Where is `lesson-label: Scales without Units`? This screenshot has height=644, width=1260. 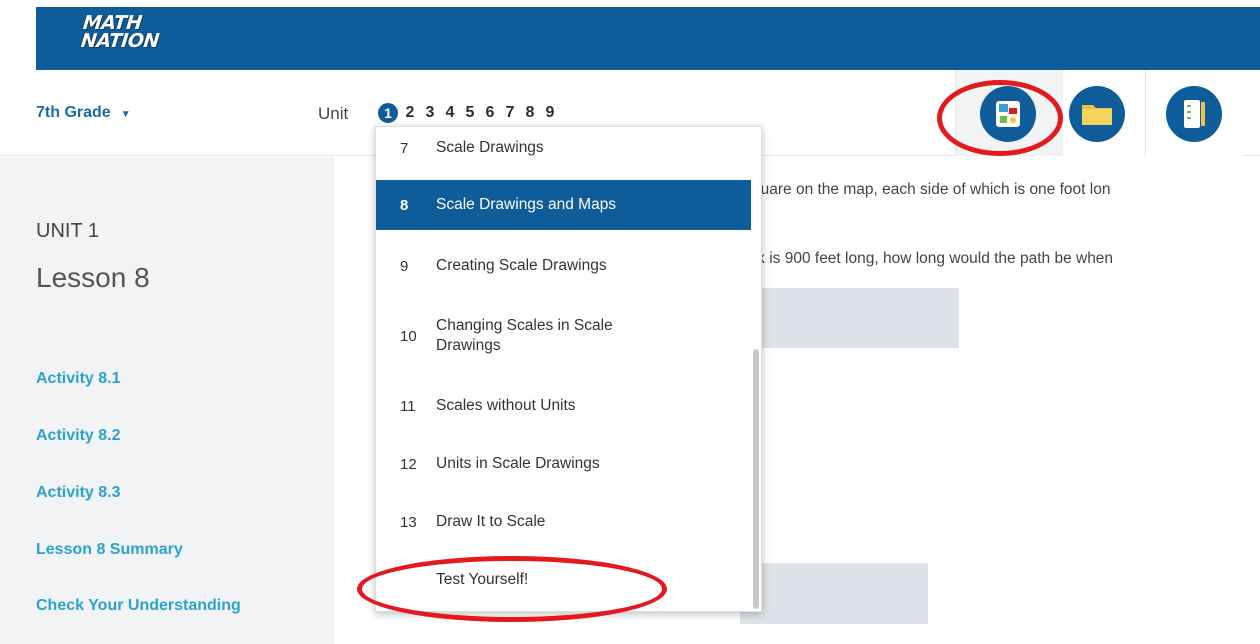
lesson-label: Scales without Units is located at coordinates (506, 405).